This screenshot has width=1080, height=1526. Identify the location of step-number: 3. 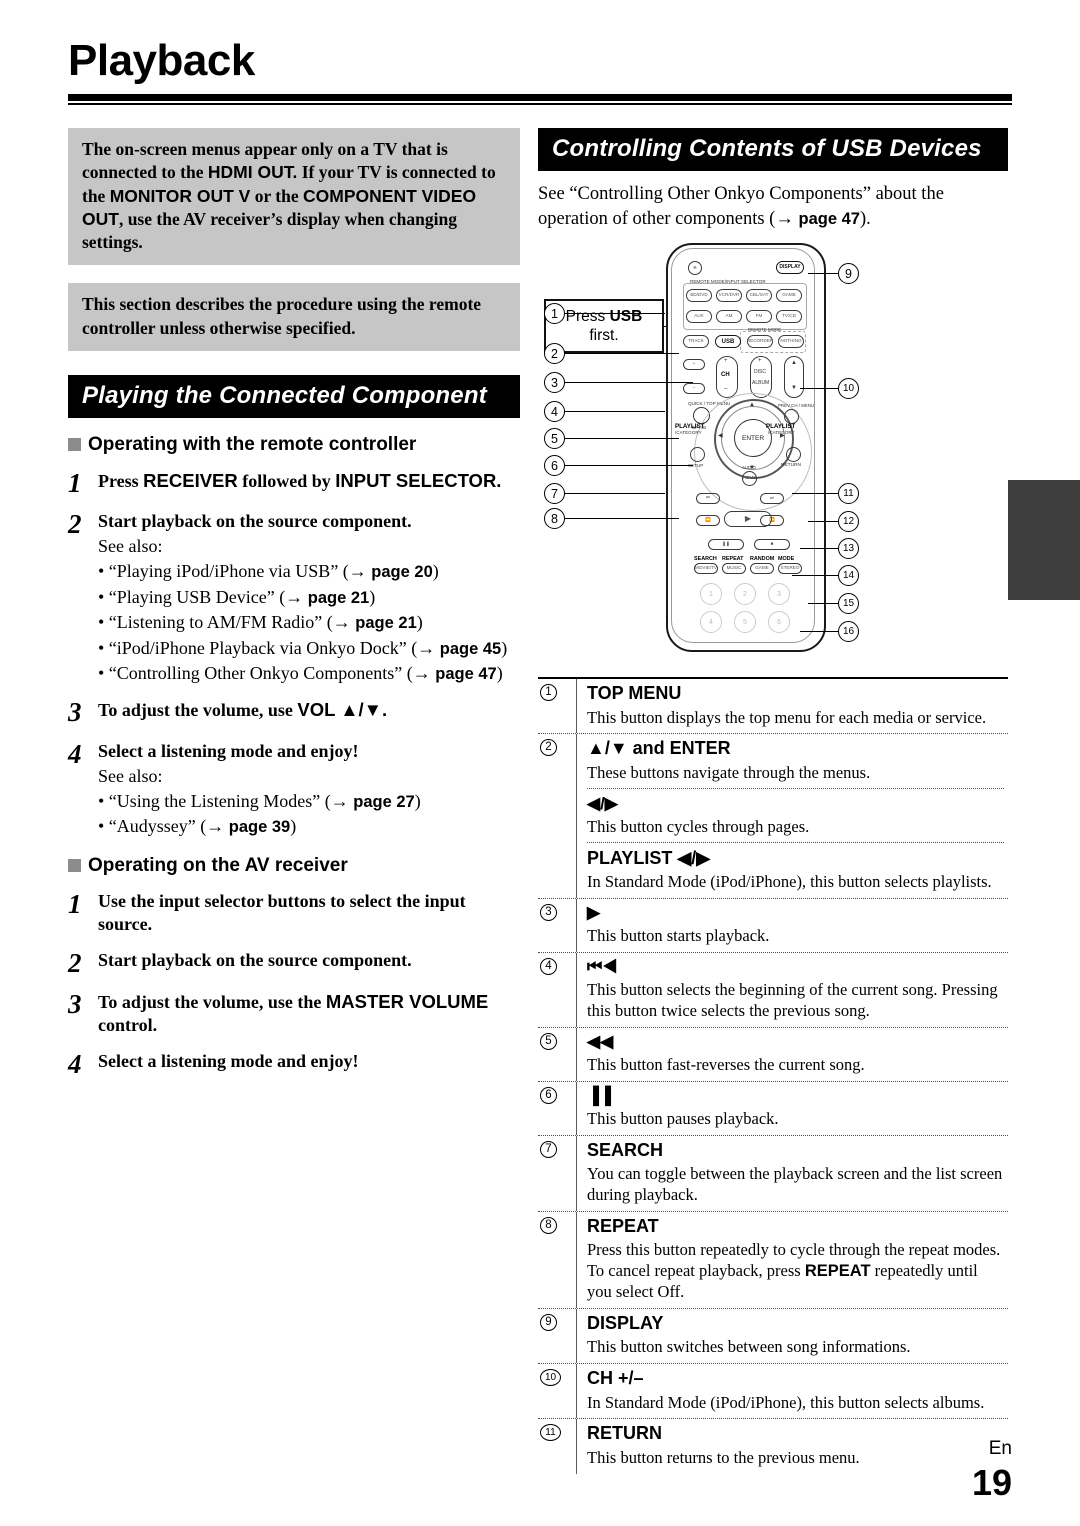
(75, 712).